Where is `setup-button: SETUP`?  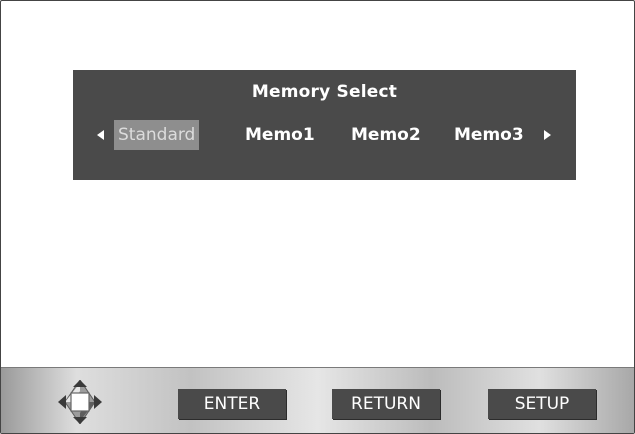
setup-button: SETUP is located at coordinates (542, 404).